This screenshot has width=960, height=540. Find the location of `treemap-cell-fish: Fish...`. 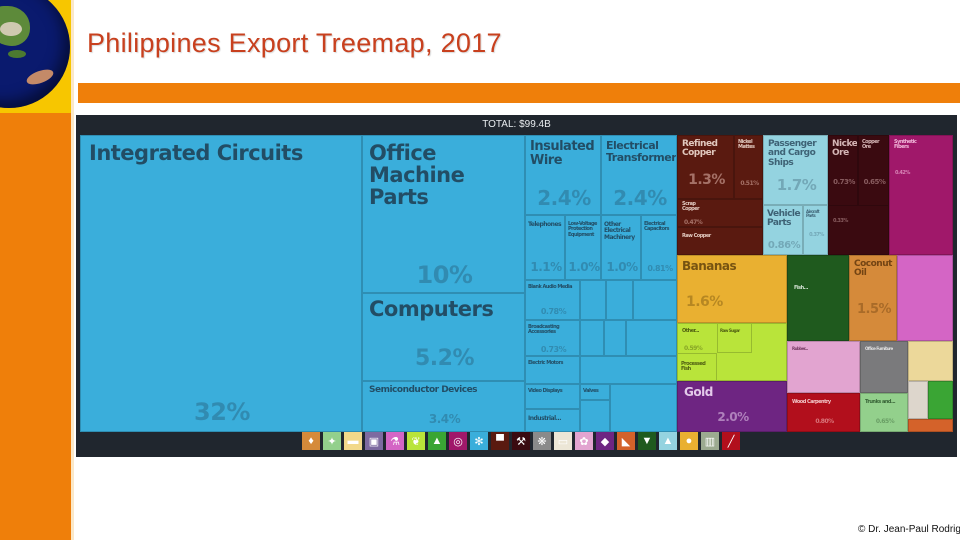

treemap-cell-fish: Fish... is located at coordinates (818, 298).